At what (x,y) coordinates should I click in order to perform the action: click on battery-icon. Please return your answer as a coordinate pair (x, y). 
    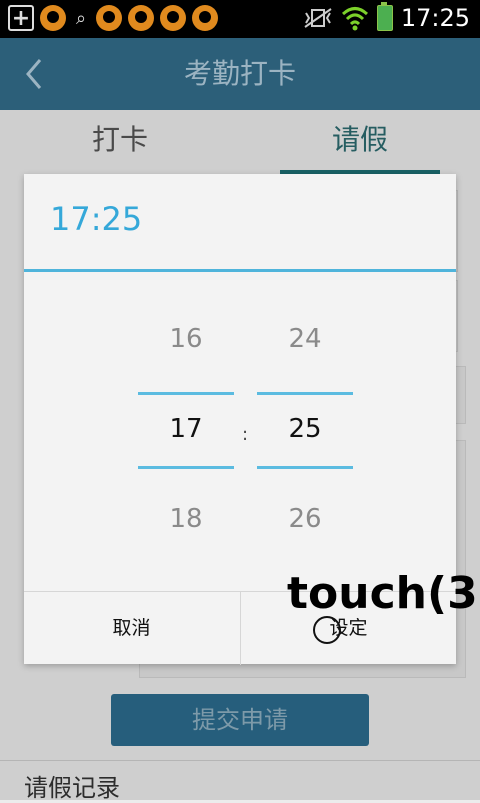
    Looking at the image, I should click on (384, 16).